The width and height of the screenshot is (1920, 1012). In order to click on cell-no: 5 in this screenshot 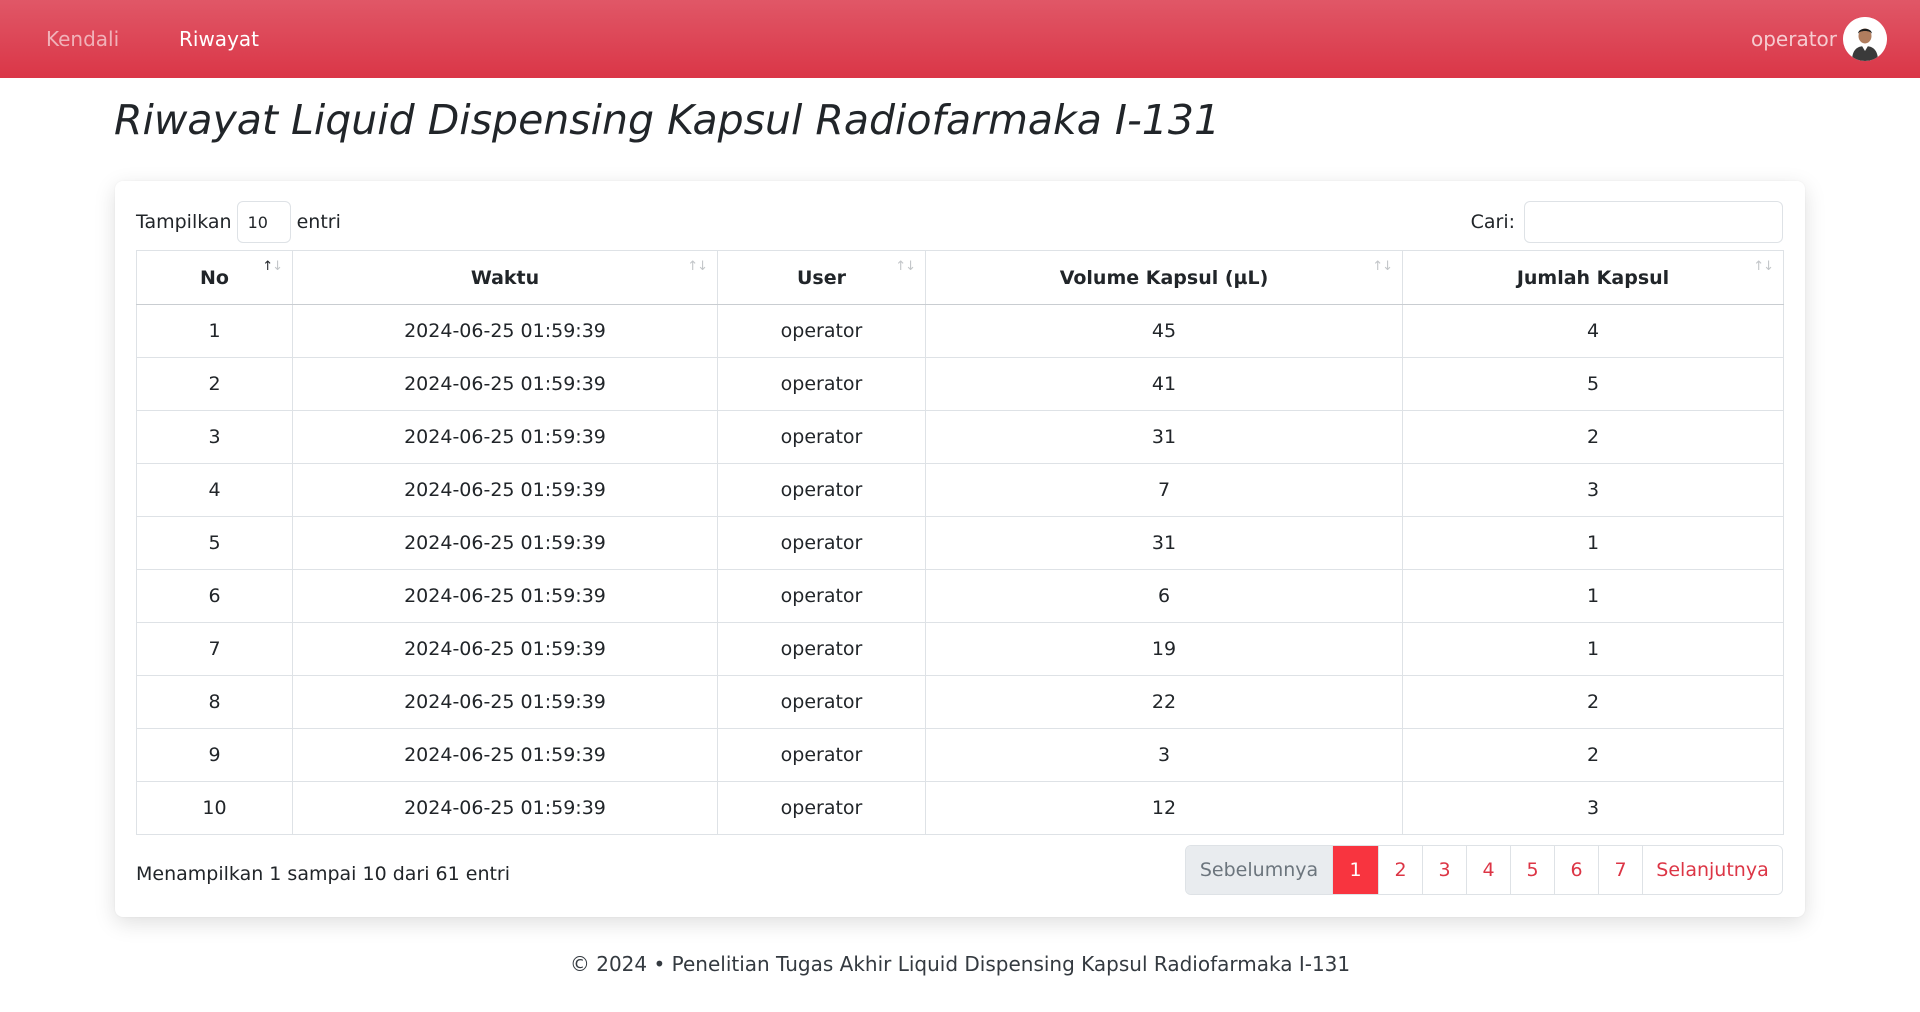, I will do `click(214, 543)`.